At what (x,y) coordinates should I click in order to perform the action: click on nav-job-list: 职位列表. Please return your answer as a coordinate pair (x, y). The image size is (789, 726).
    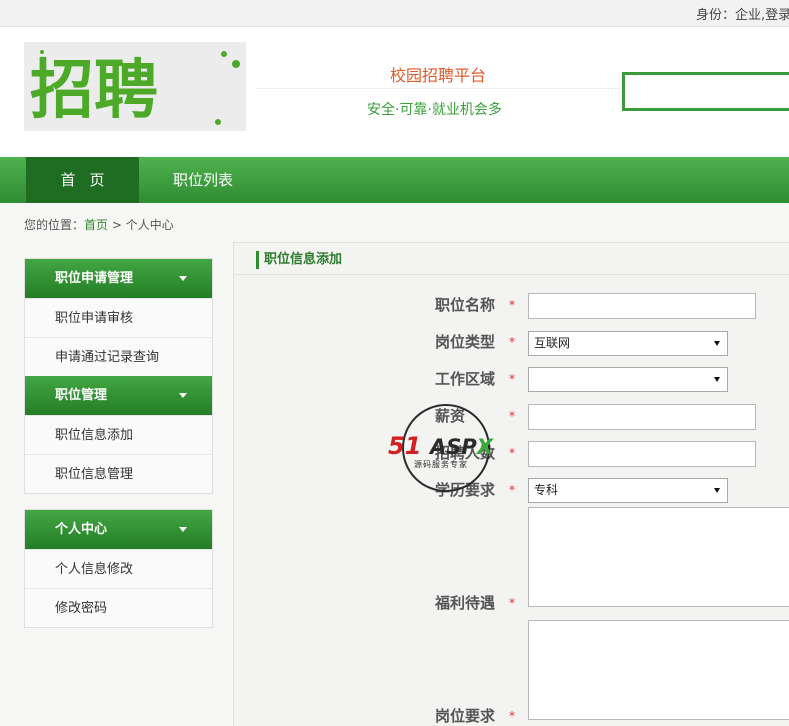
    Looking at the image, I should click on (203, 180).